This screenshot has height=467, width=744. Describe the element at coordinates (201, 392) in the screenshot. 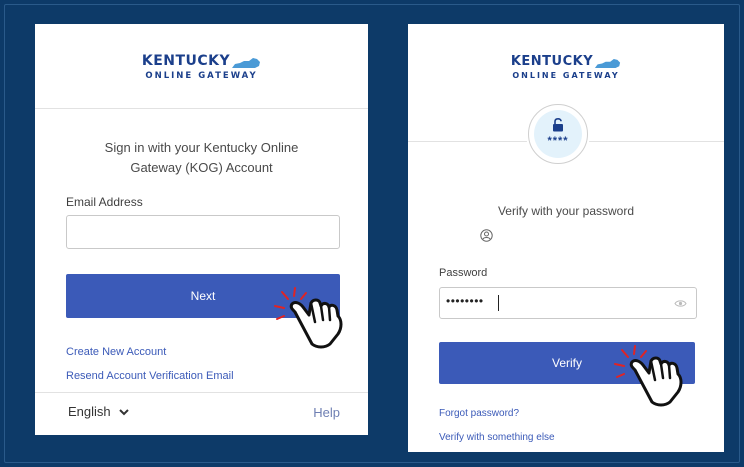

I see `footer-divider` at that location.